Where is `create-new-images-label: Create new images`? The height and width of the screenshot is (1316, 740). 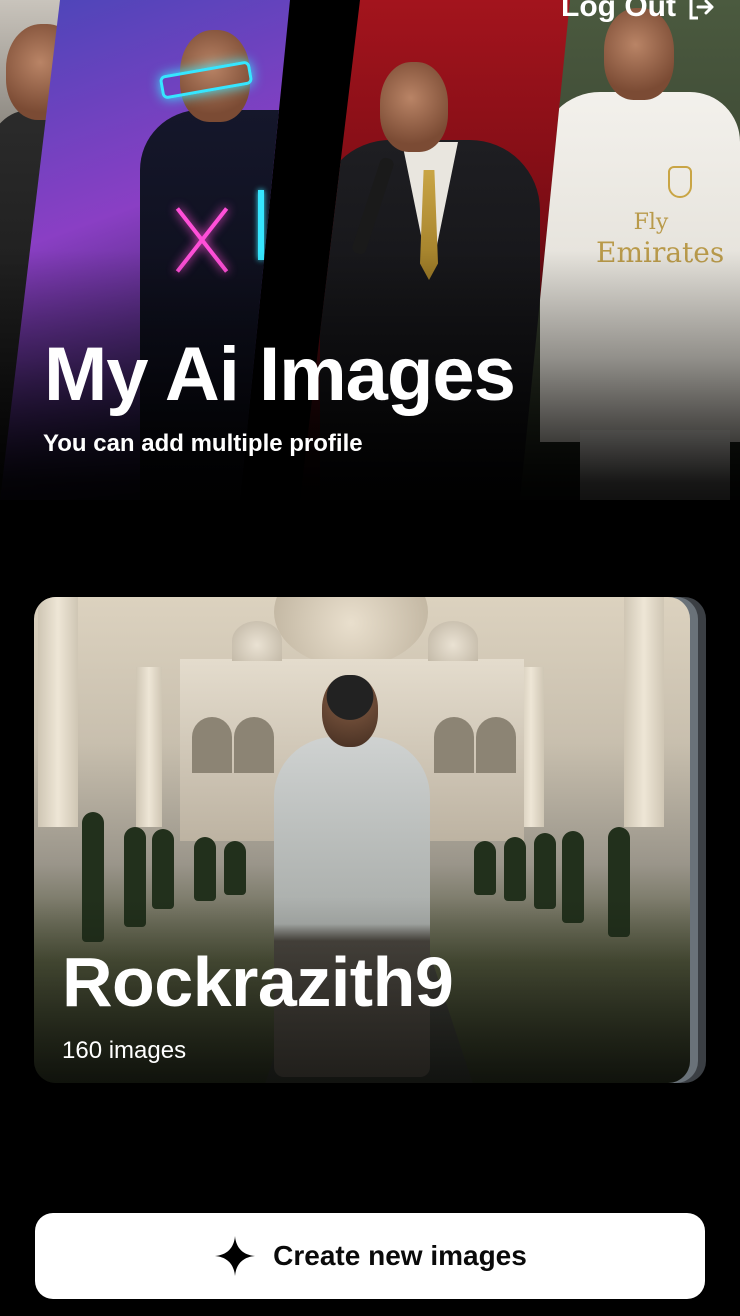 create-new-images-label: Create new images is located at coordinates (400, 1255).